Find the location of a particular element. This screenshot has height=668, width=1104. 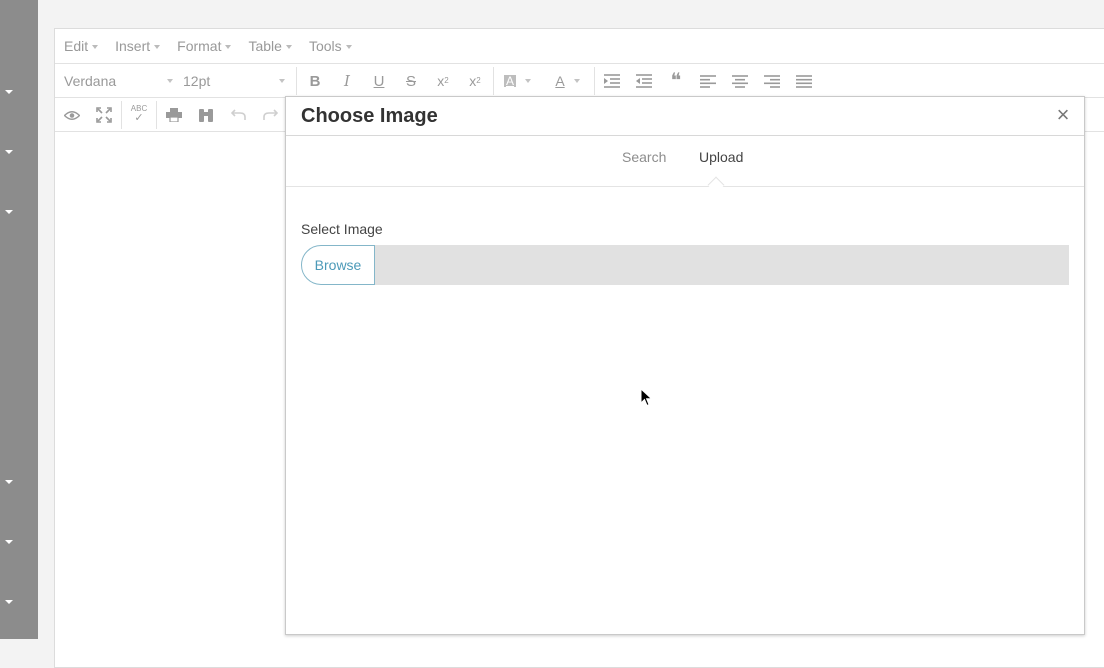

selected-file-field is located at coordinates (722, 265).